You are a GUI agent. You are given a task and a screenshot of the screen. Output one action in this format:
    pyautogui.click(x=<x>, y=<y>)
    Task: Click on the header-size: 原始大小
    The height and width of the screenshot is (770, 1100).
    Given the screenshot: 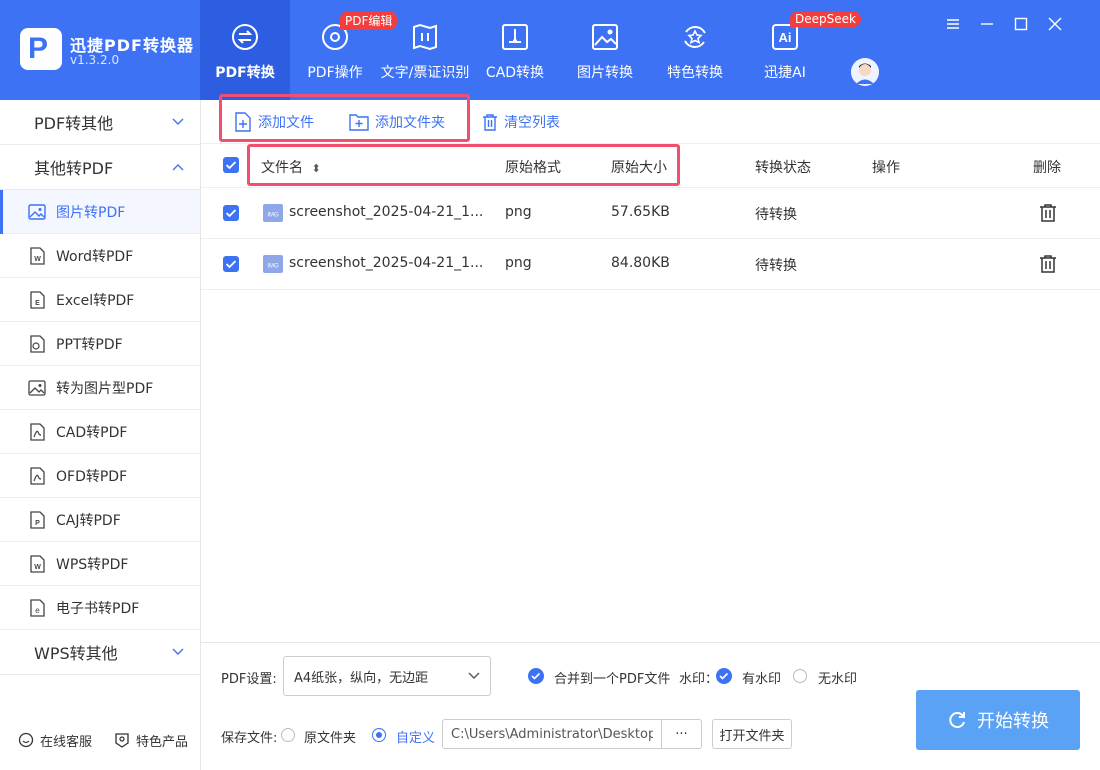 What is the action you would take?
    pyautogui.click(x=639, y=168)
    